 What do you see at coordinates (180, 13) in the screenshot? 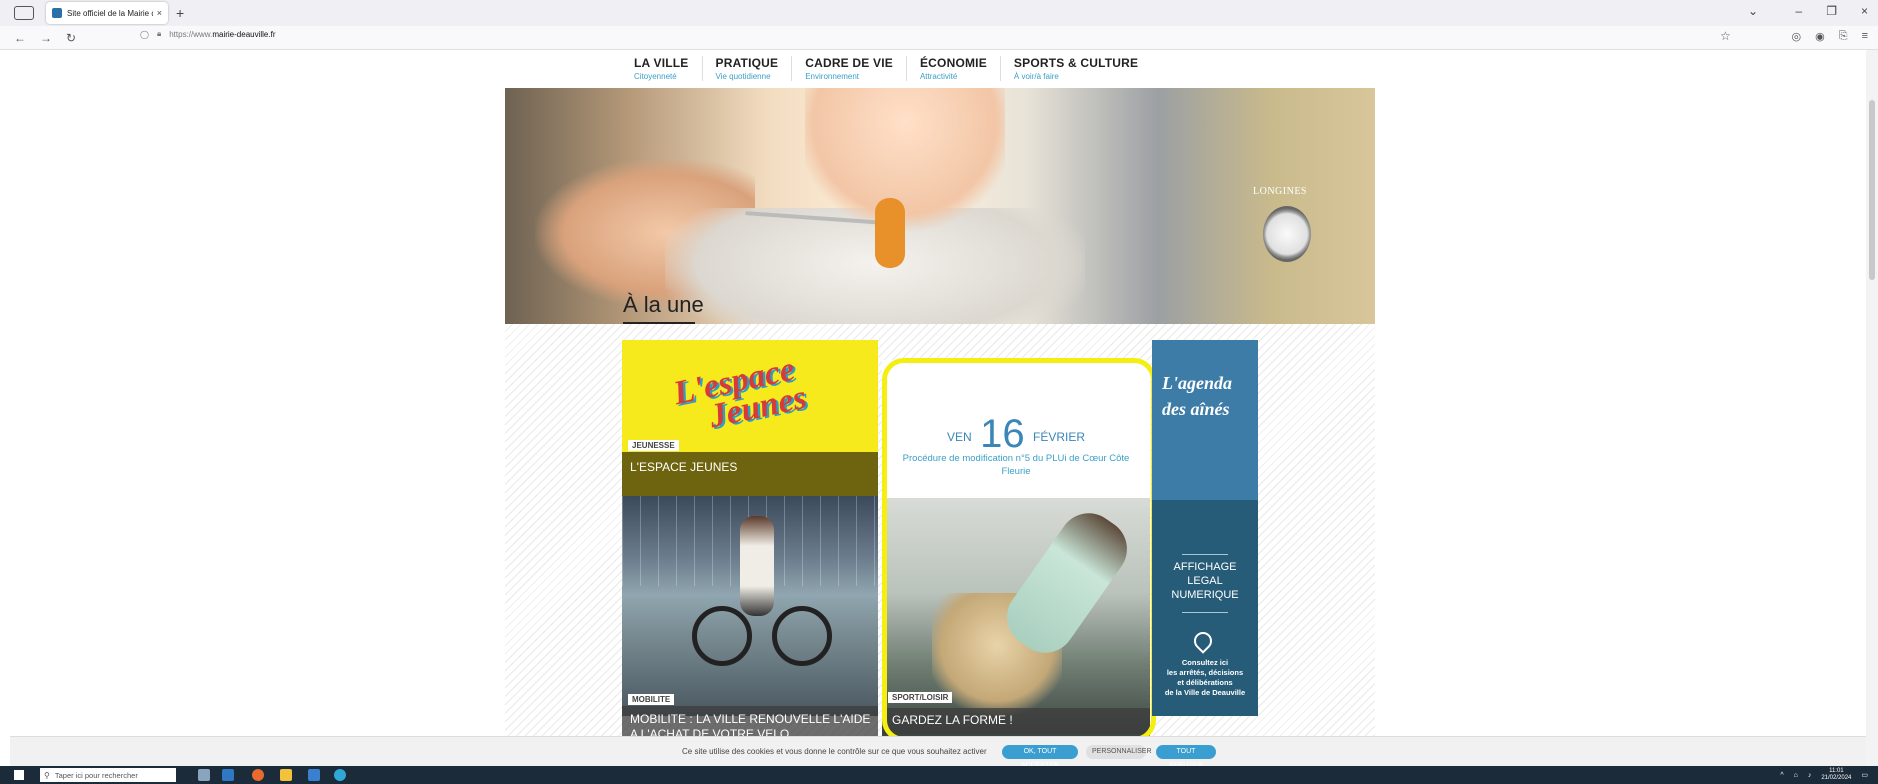
I see `new-tab-button: +` at bounding box center [180, 13].